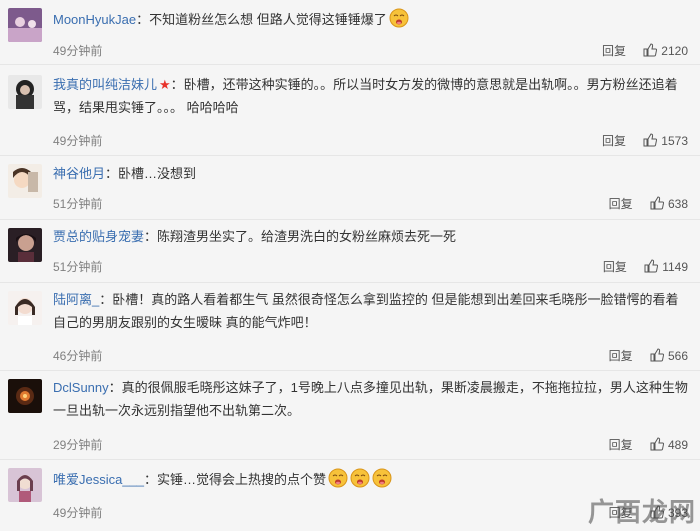  What do you see at coordinates (98, 236) in the screenshot?
I see `comment-username: 贾总的贴身宠妻` at bounding box center [98, 236].